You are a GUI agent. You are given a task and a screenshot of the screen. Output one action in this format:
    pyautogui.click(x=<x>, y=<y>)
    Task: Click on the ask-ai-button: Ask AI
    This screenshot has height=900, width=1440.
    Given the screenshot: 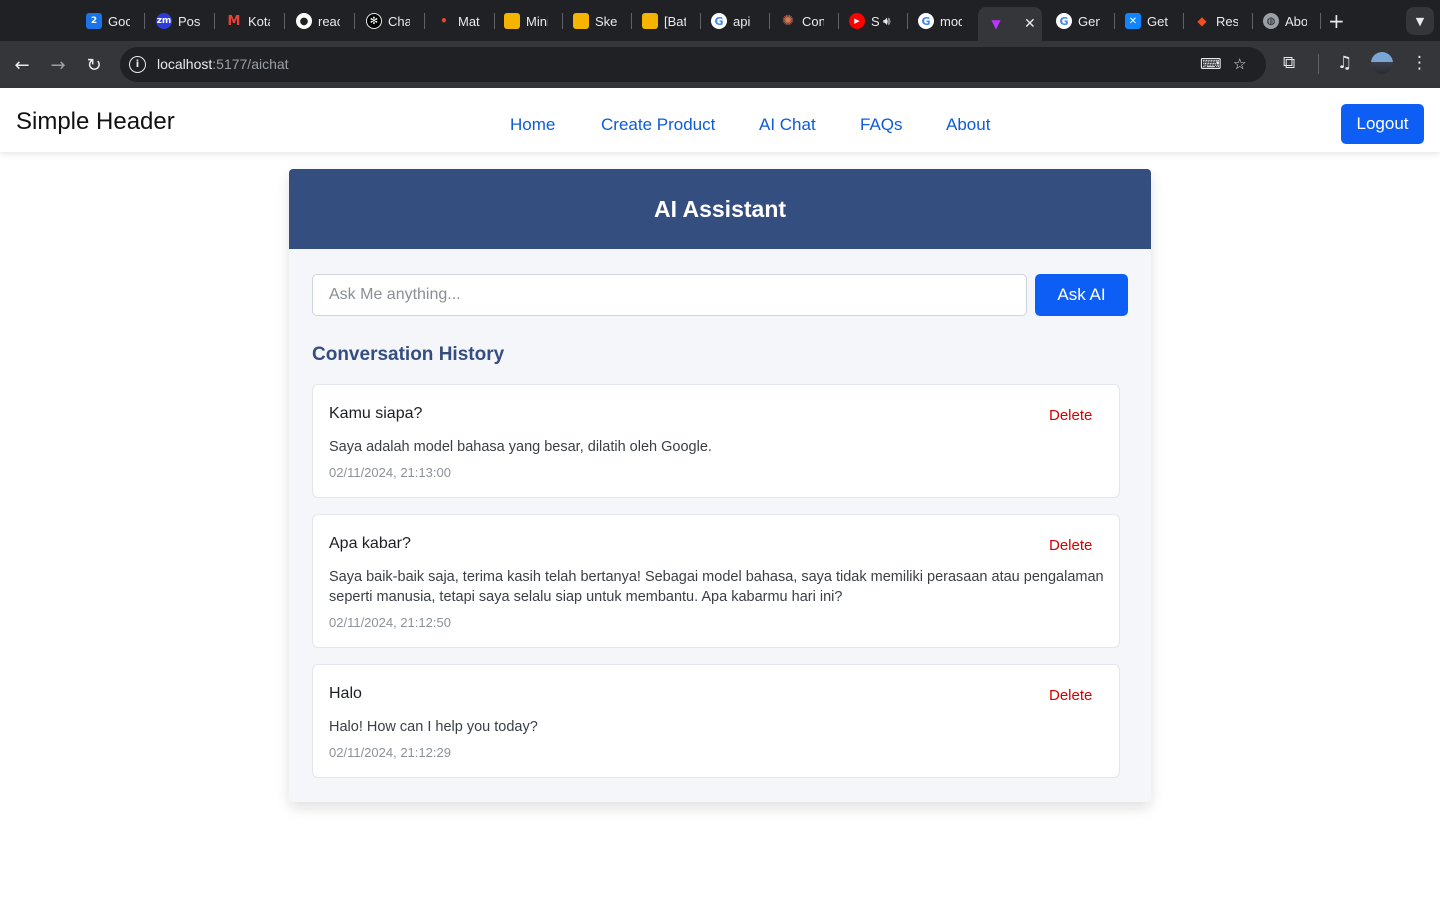 What is the action you would take?
    pyautogui.click(x=1081, y=295)
    